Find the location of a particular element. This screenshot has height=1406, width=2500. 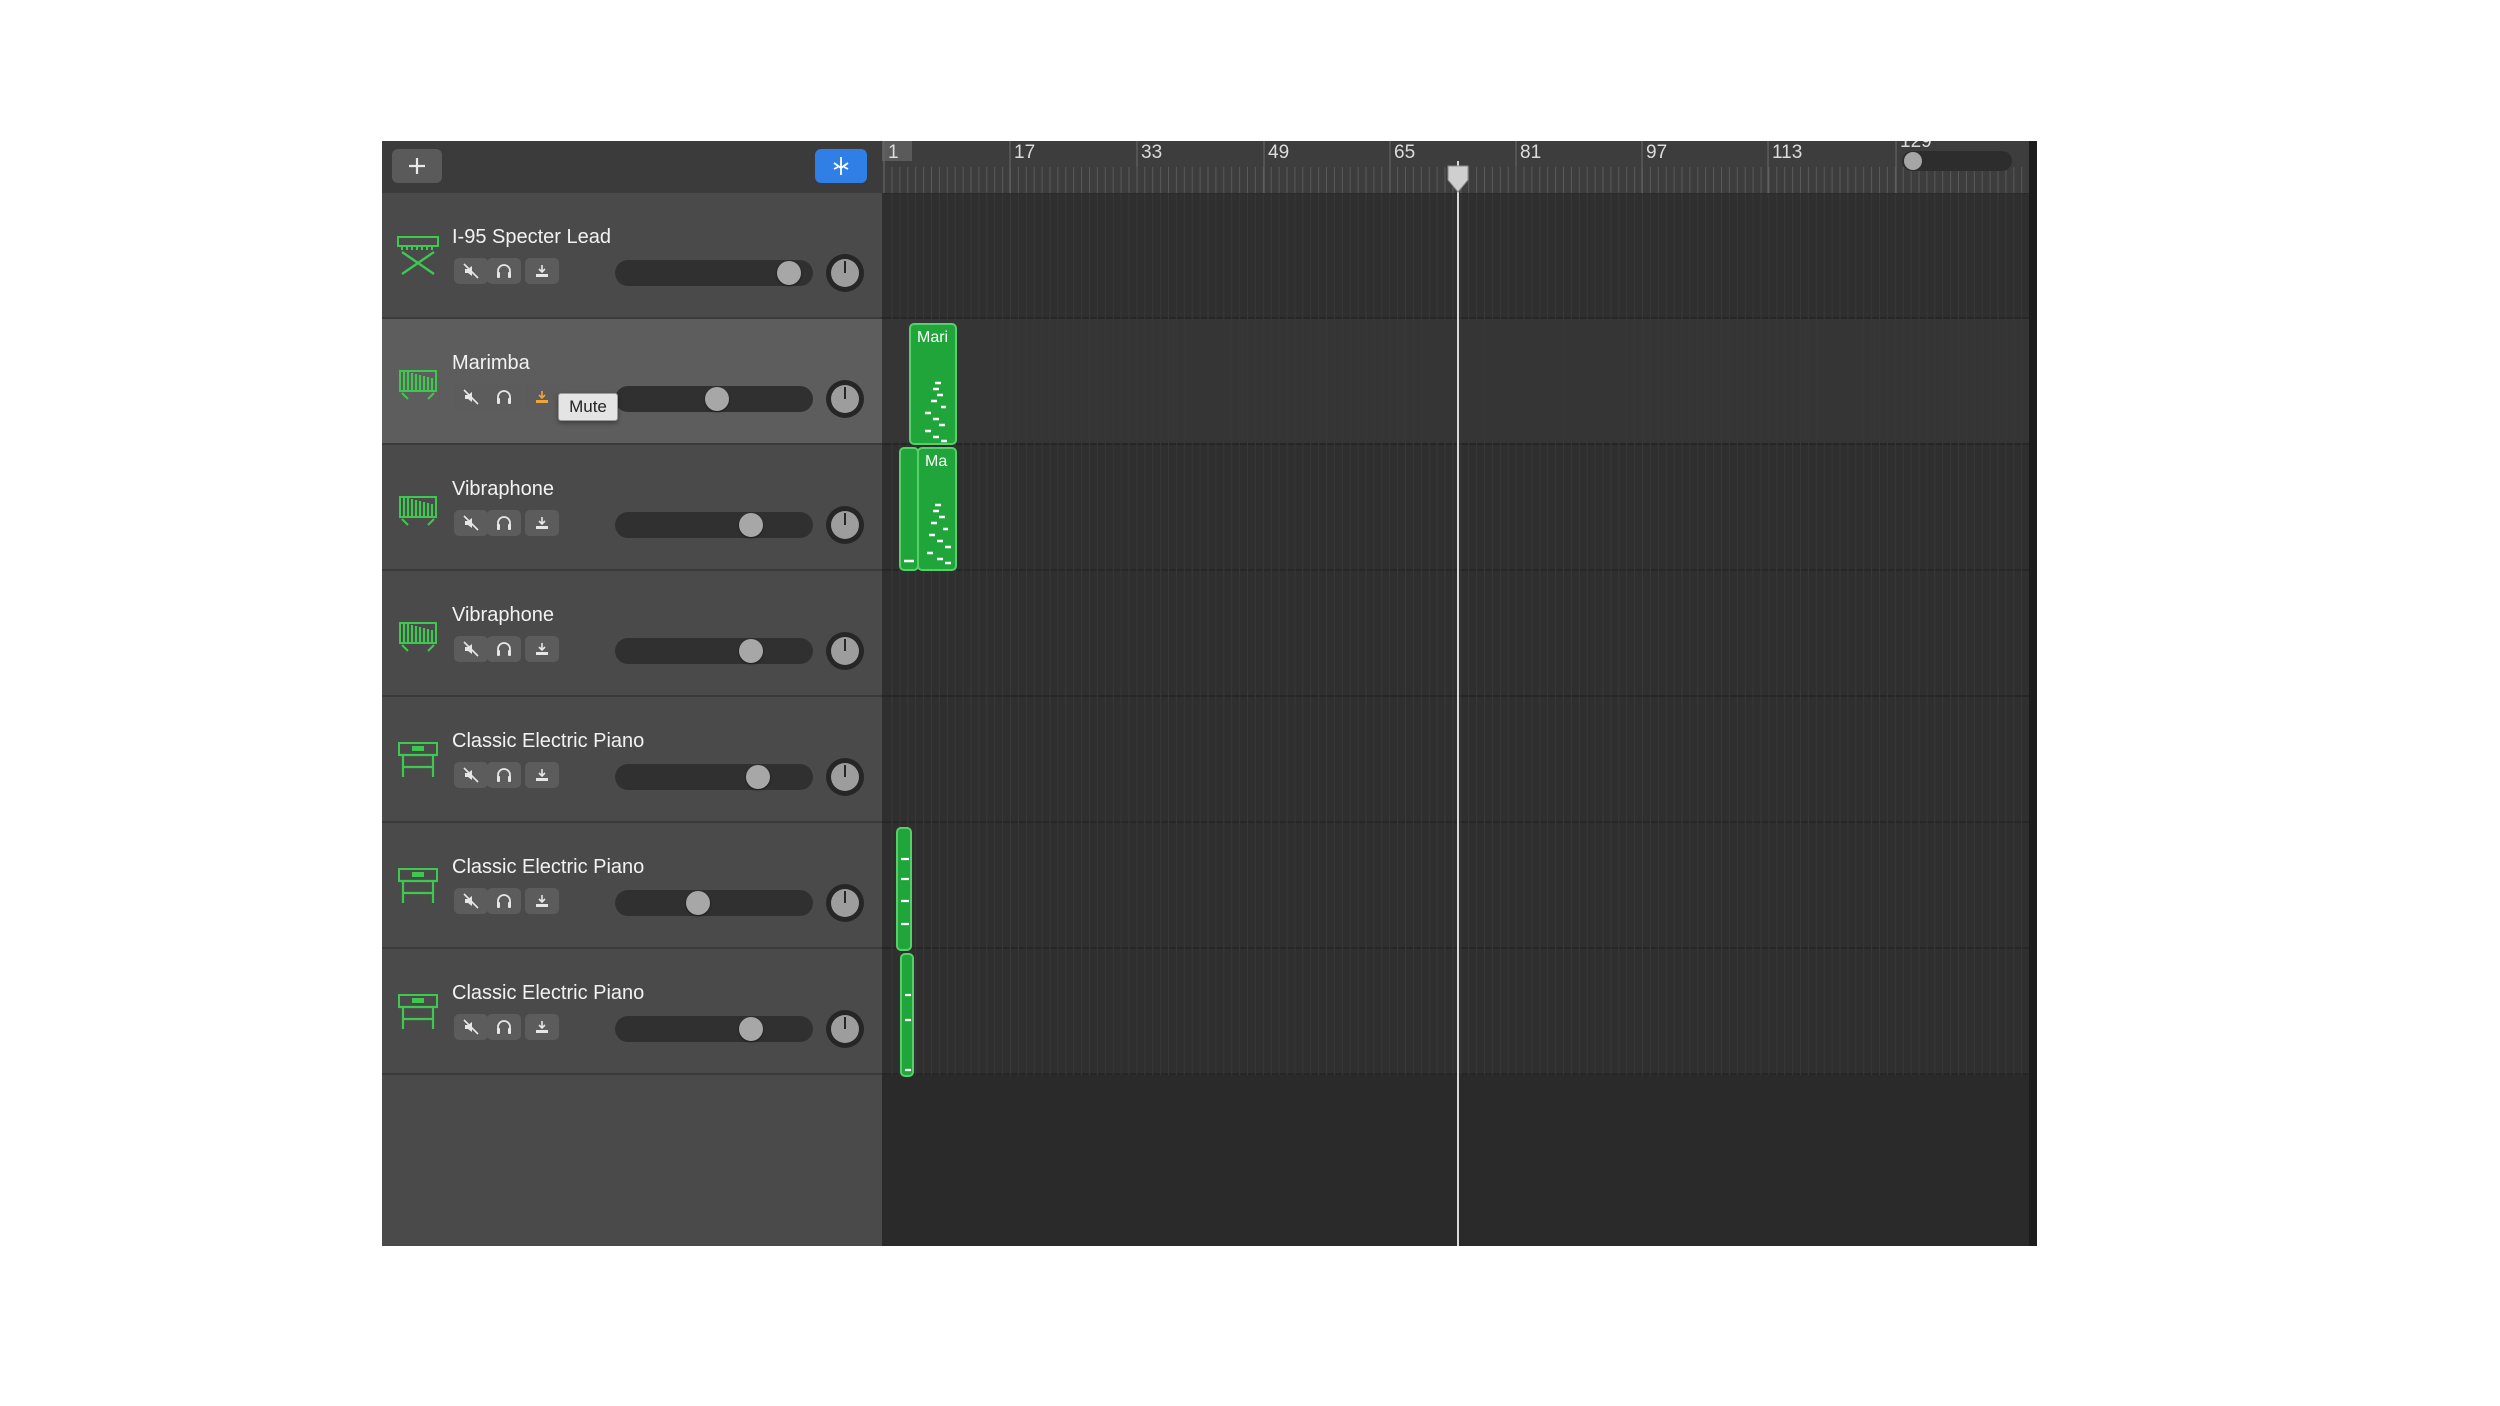

bar-number: 65 is located at coordinates (1405, 152).